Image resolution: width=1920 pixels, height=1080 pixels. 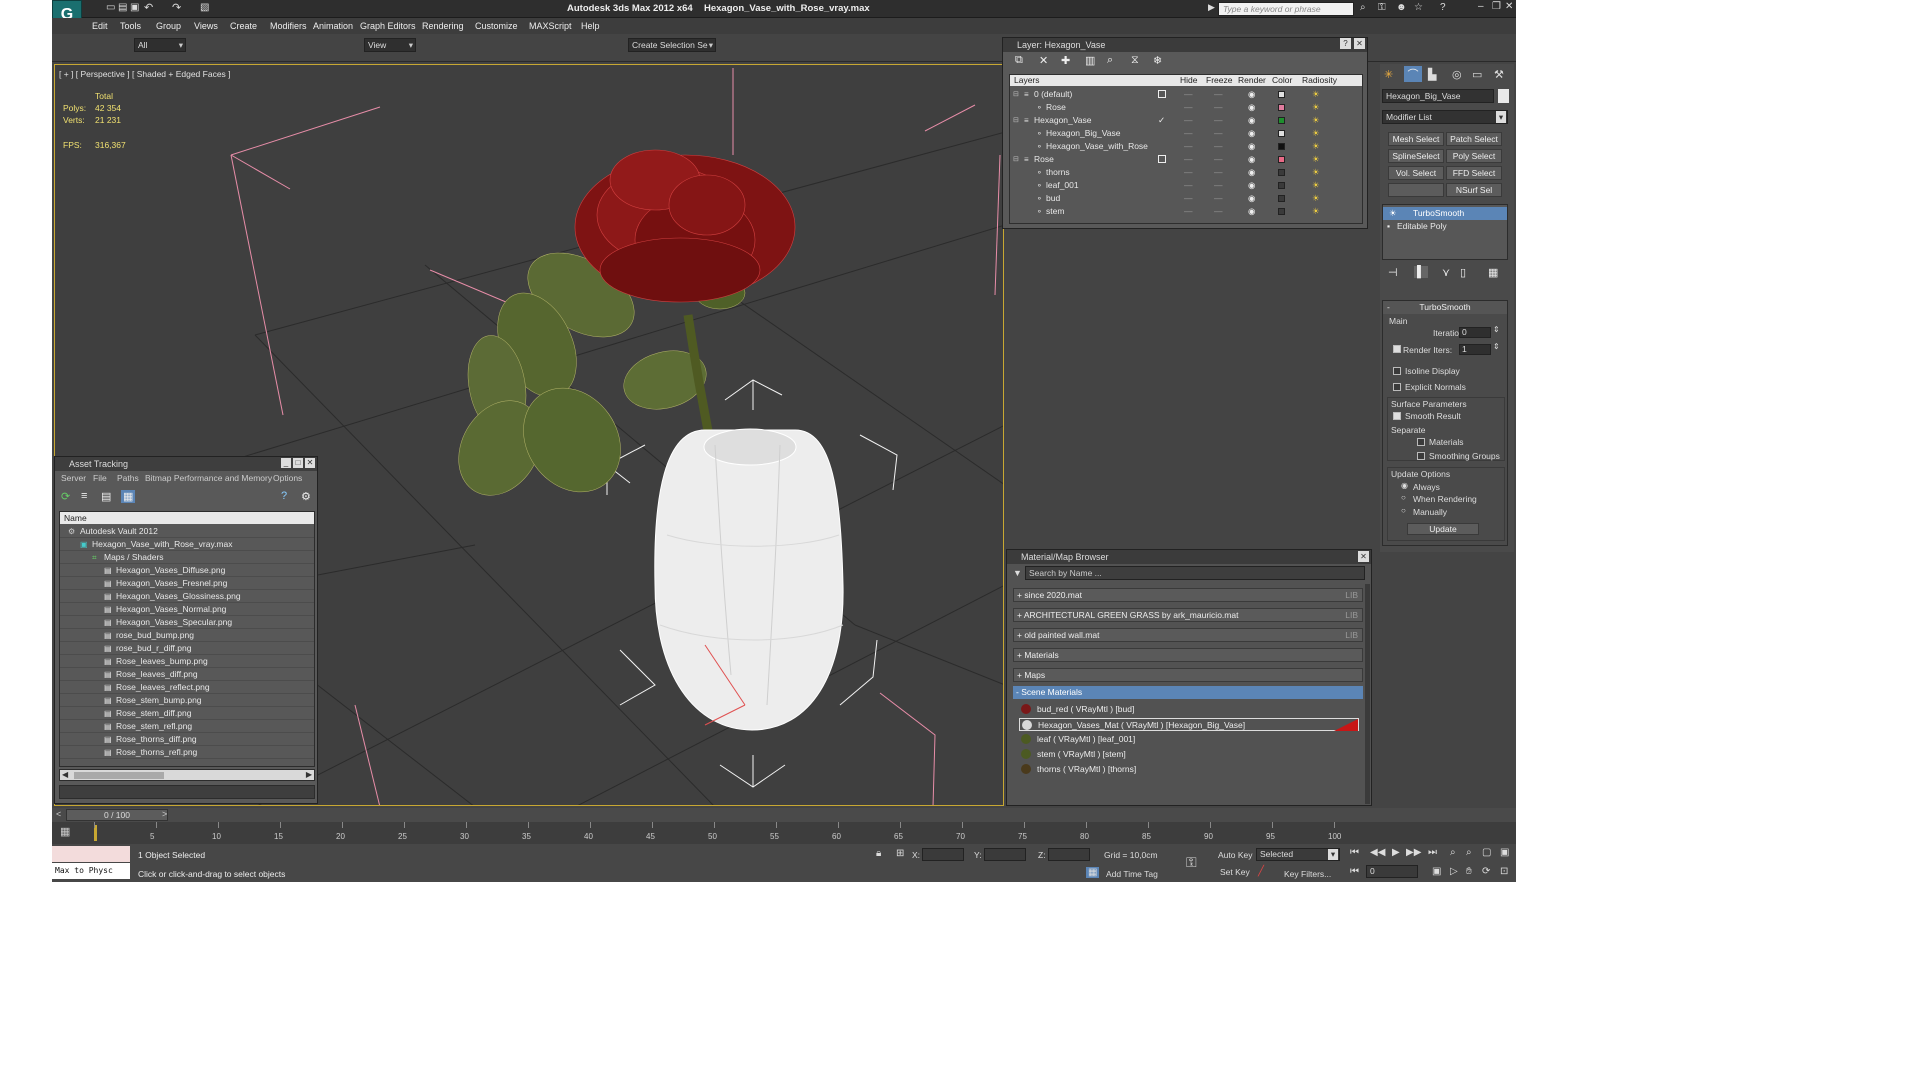 What do you see at coordinates (390, 45) in the screenshot?
I see `reference-coordinate-dropdown: View ▾` at bounding box center [390, 45].